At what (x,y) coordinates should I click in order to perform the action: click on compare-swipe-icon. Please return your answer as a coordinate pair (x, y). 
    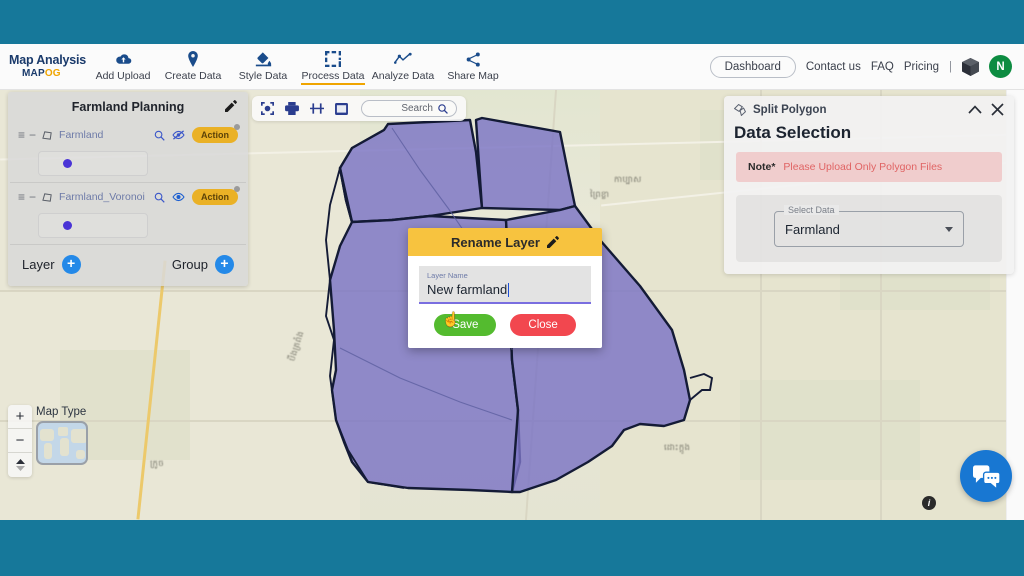
    Looking at the image, I should click on (317, 108).